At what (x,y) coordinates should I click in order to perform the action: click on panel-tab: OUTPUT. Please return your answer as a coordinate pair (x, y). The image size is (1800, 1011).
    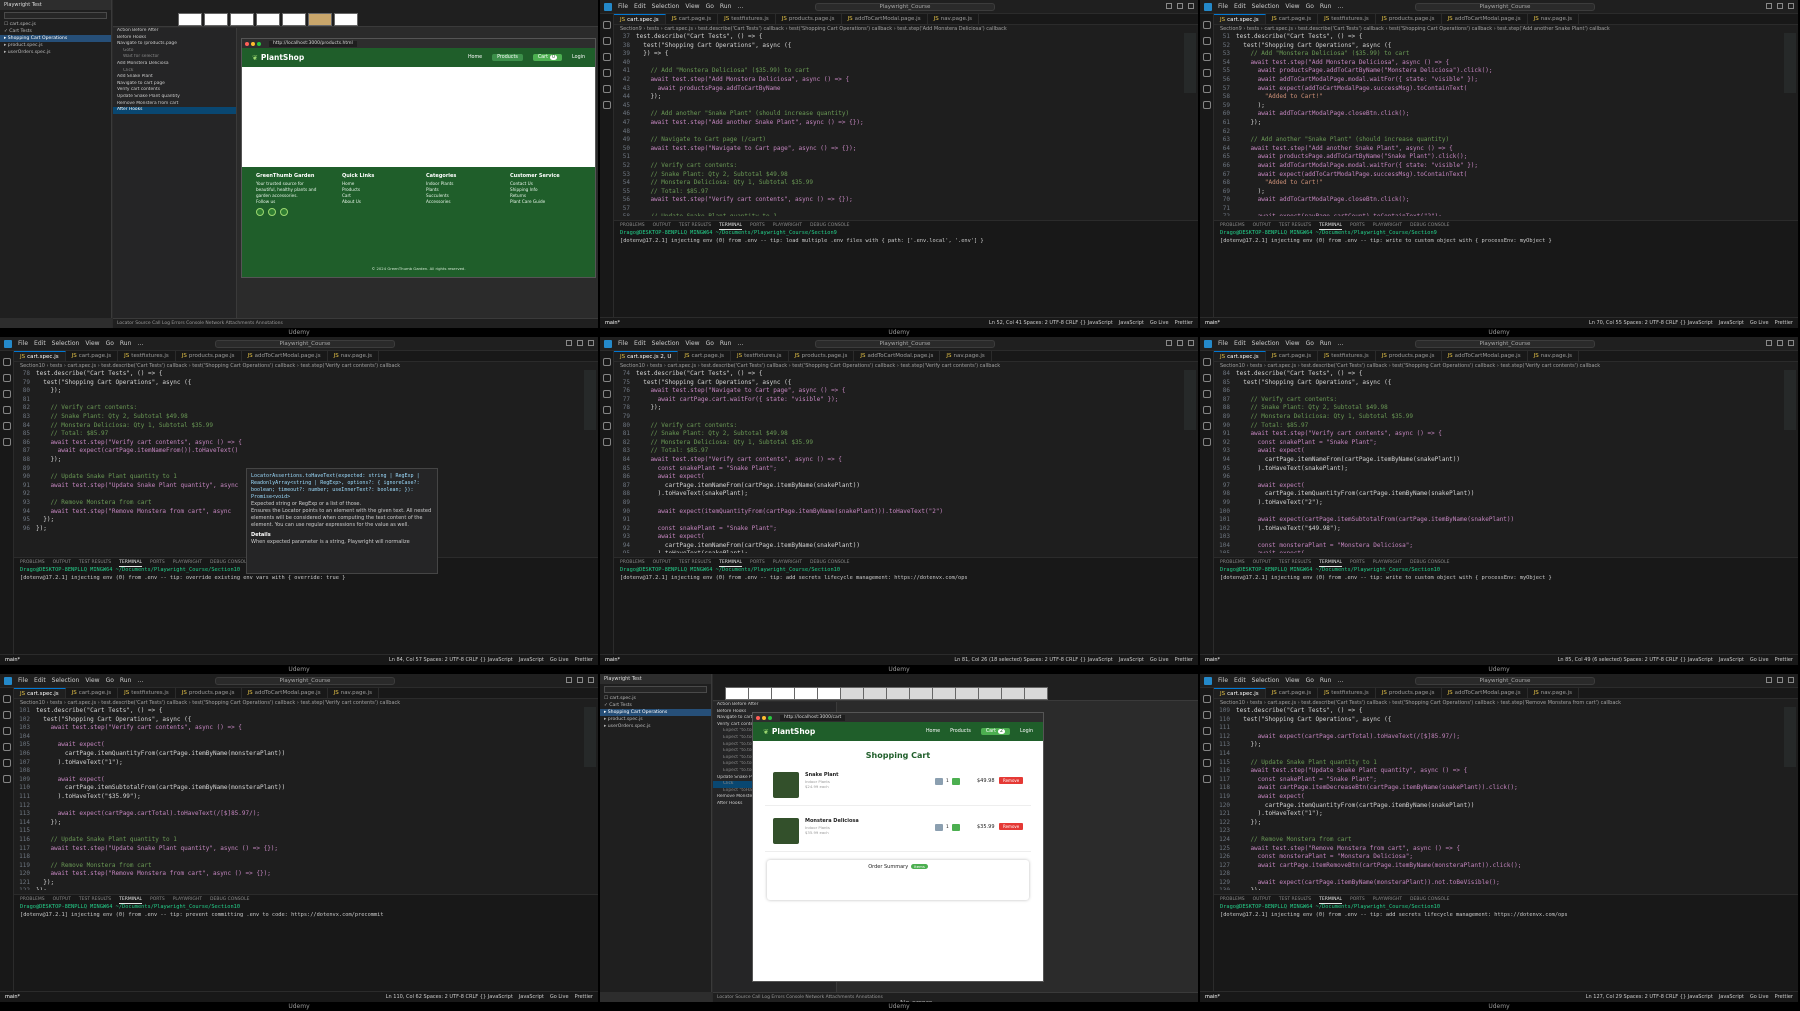
    Looking at the image, I should click on (1262, 225).